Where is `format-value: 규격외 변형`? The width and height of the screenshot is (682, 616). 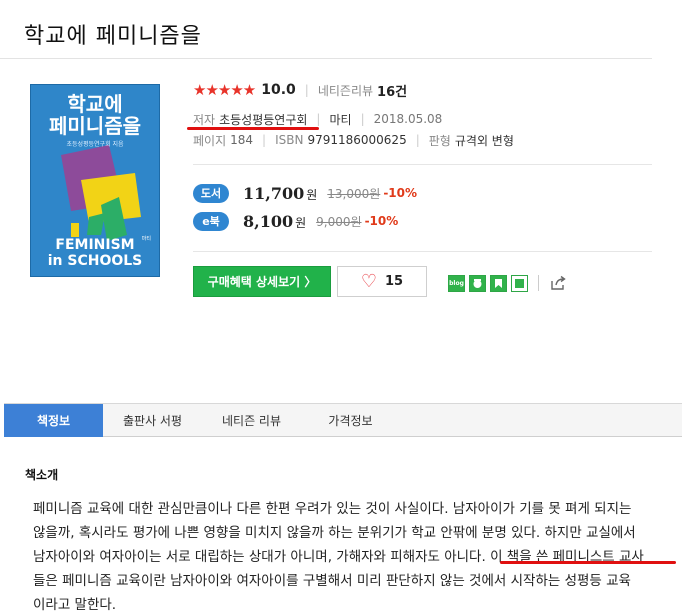
format-value: 규격외 변형 is located at coordinates (484, 140).